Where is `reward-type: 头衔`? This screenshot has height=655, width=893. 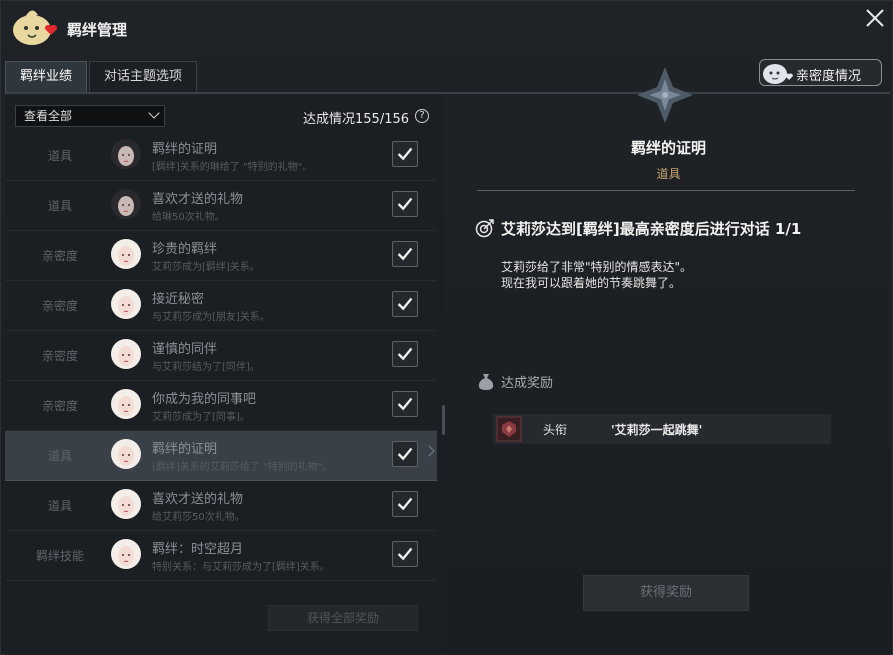
reward-type: 头衔 is located at coordinates (555, 430).